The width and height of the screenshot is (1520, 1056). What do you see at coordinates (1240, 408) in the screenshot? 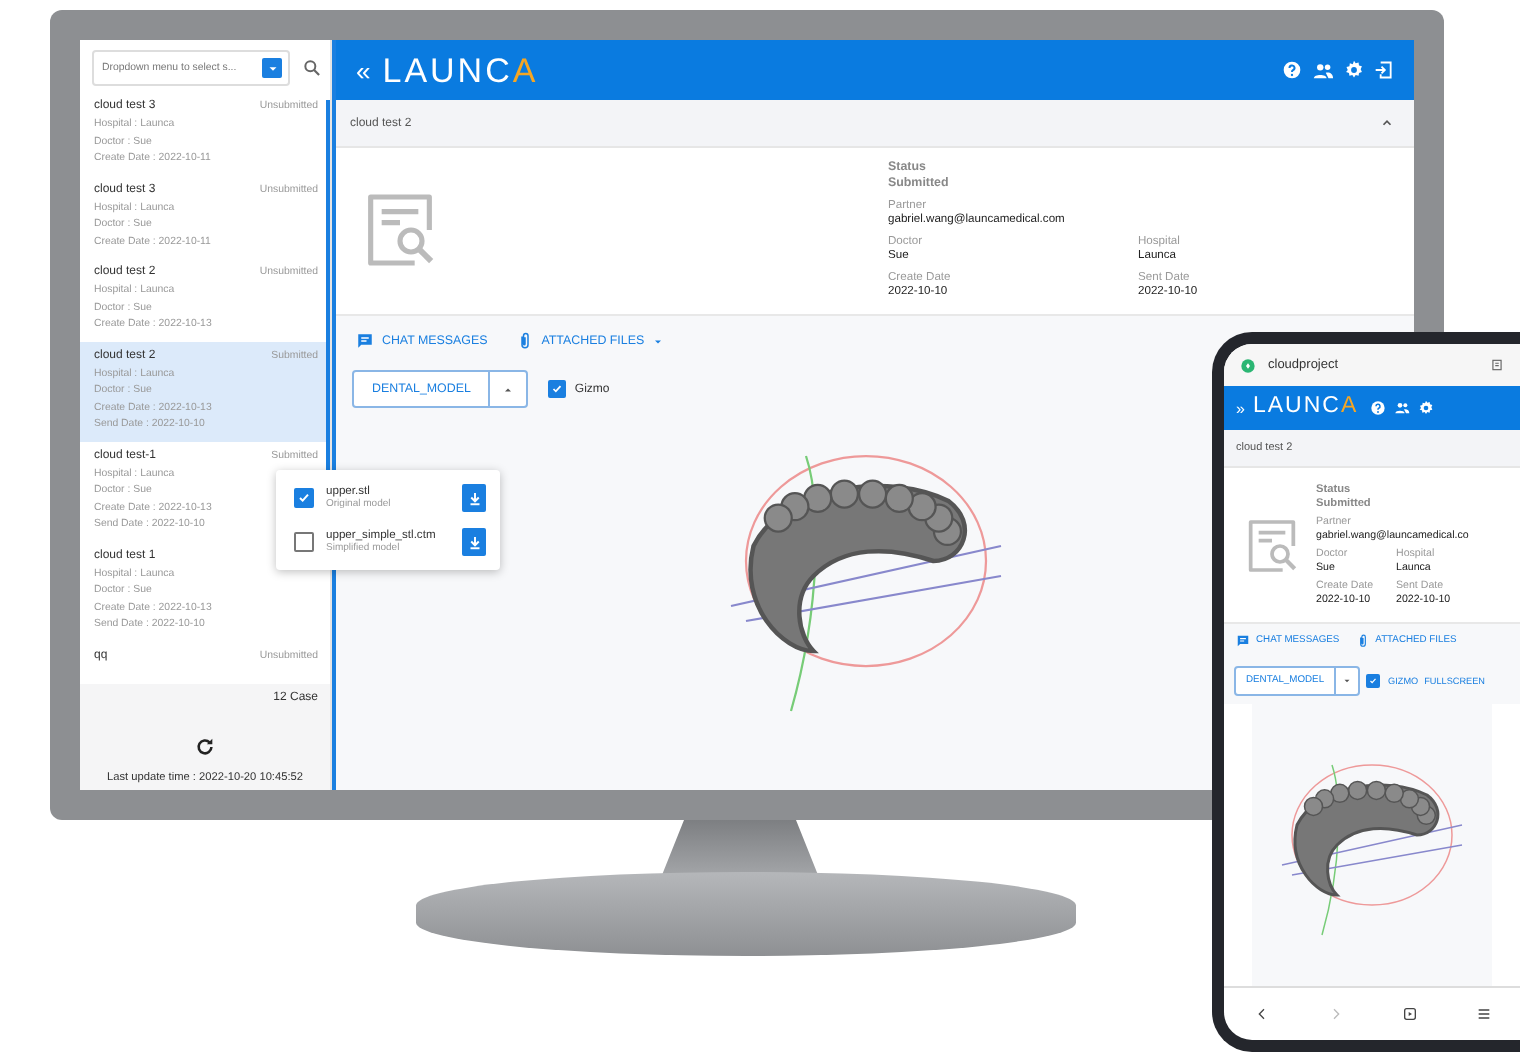
I see `expand-button: »` at bounding box center [1240, 408].